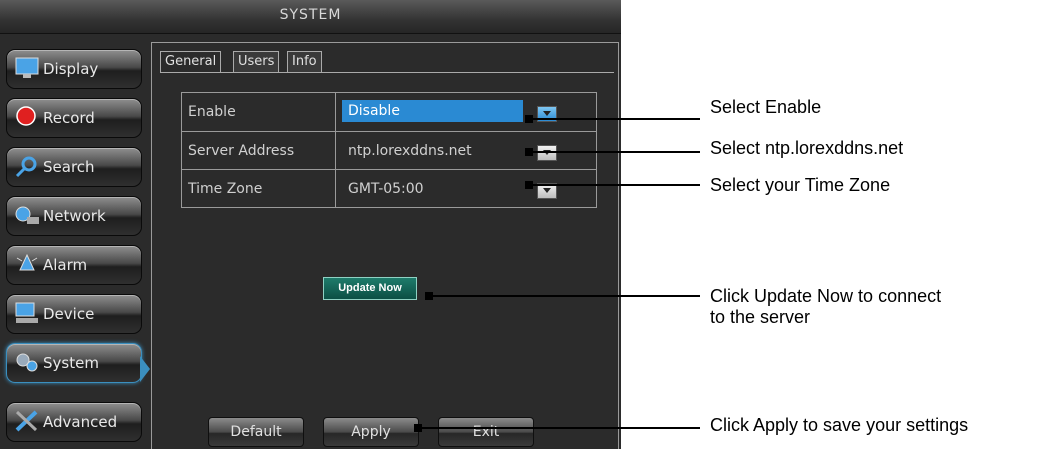  What do you see at coordinates (304, 61) in the screenshot?
I see `tab-info: Info` at bounding box center [304, 61].